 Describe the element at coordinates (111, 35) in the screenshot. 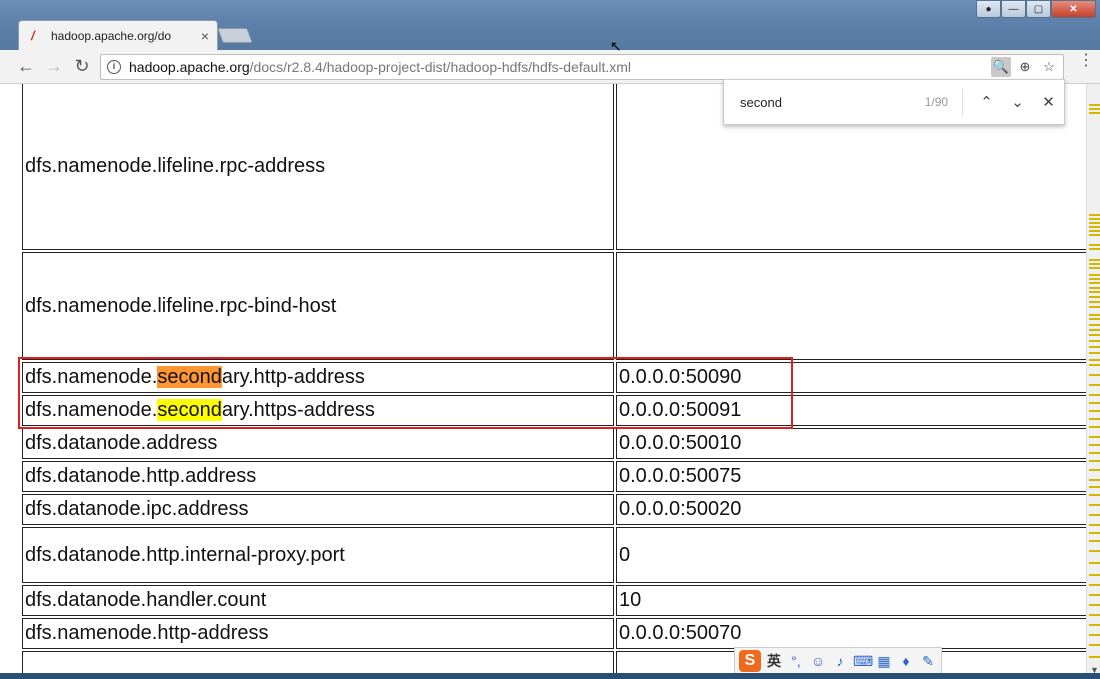

I see `tab-title: hadoop.apache.org/do` at that location.